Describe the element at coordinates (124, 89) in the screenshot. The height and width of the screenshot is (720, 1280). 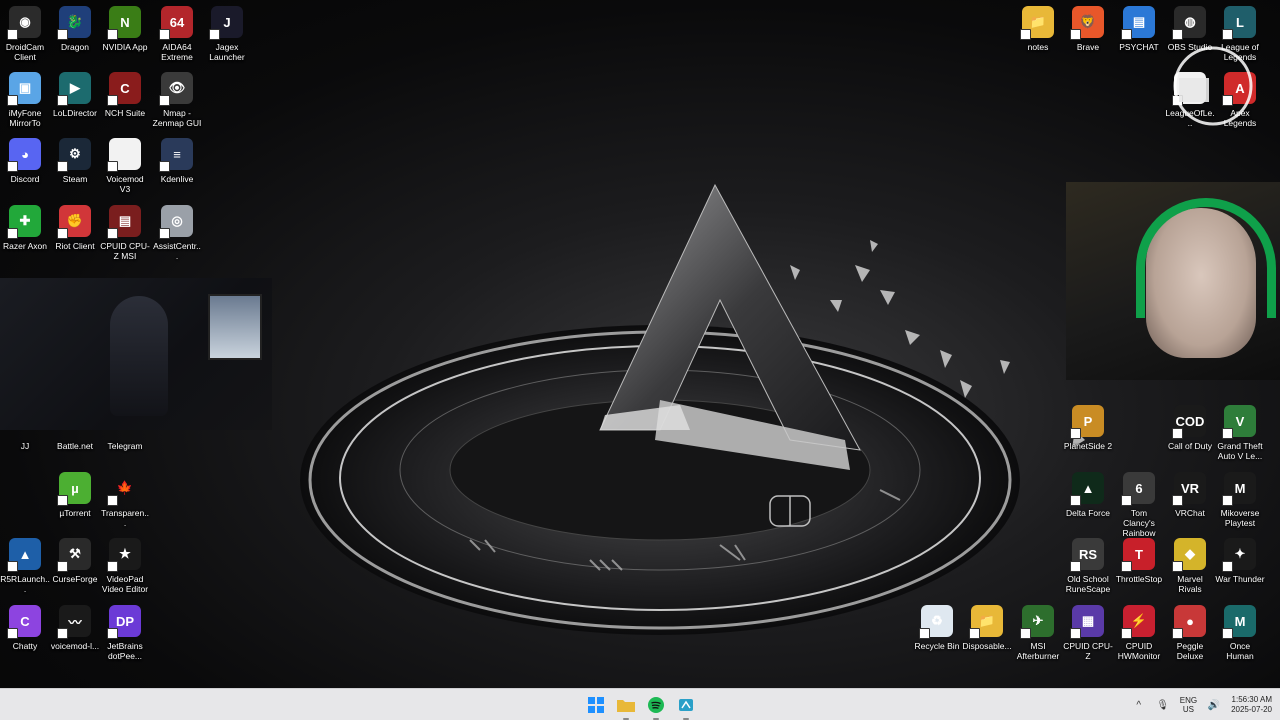
I see `nch-icon: C` at that location.